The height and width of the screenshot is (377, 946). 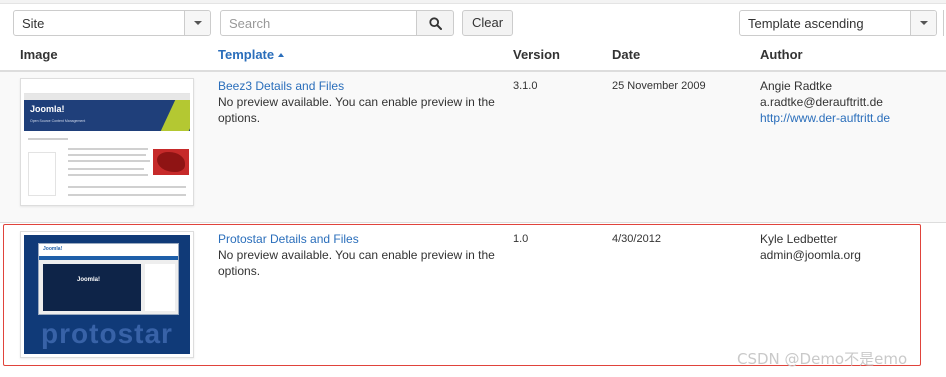 What do you see at coordinates (281, 86) in the screenshot?
I see `template-link: Beez3 Details and Files` at bounding box center [281, 86].